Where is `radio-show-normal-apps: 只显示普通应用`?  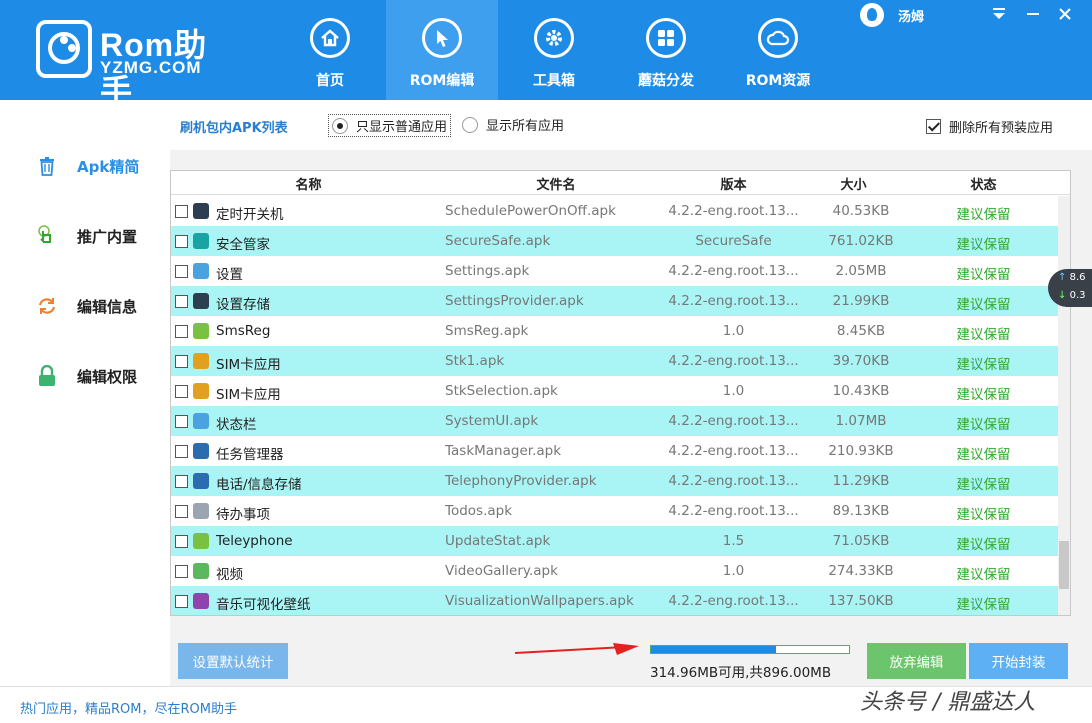 radio-show-normal-apps: 只显示普通应用 is located at coordinates (390, 125).